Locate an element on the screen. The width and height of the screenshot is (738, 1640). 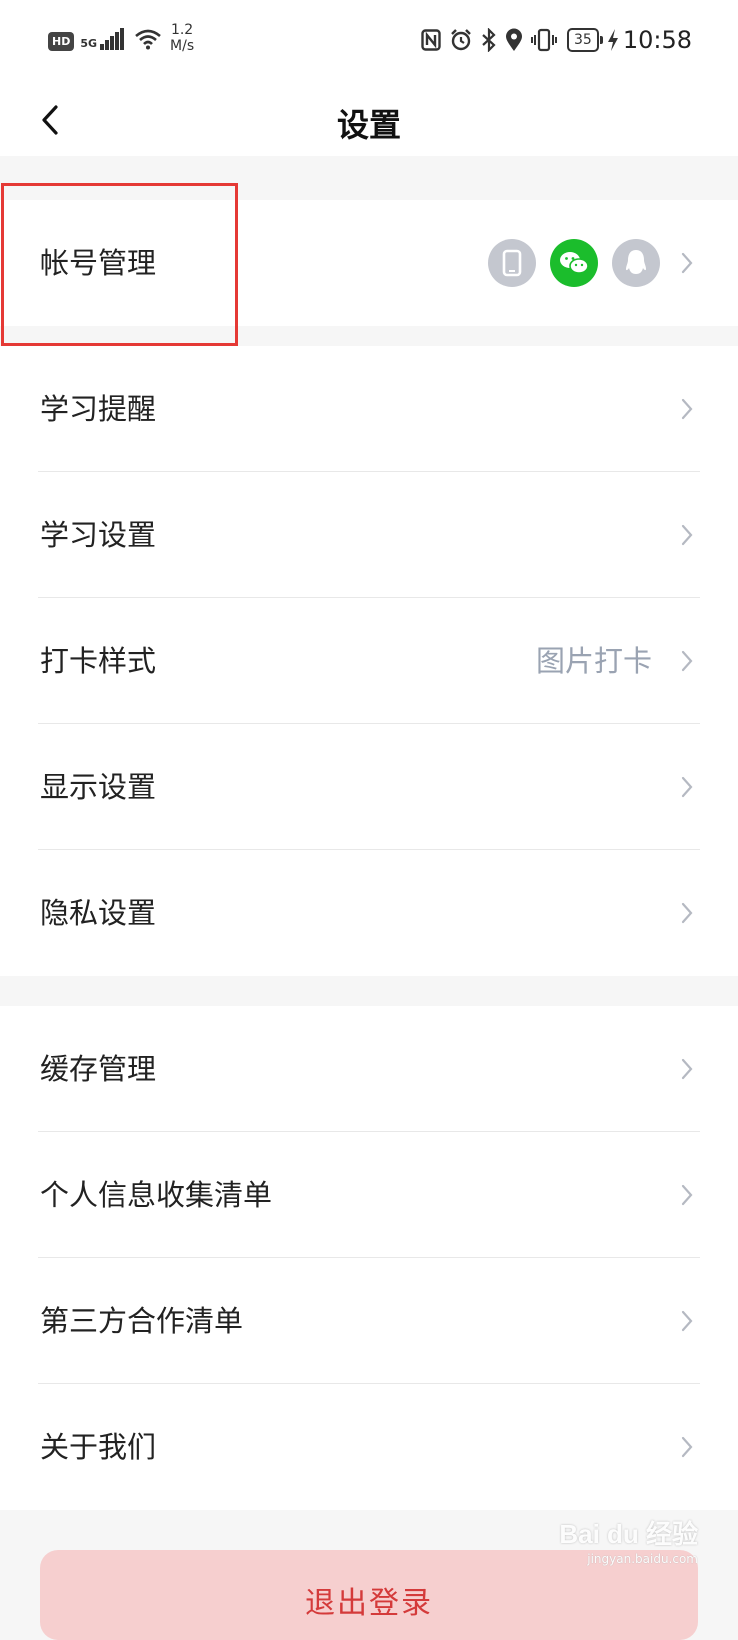
network-speed: 1.2 M/s is located at coordinates (182, 38).